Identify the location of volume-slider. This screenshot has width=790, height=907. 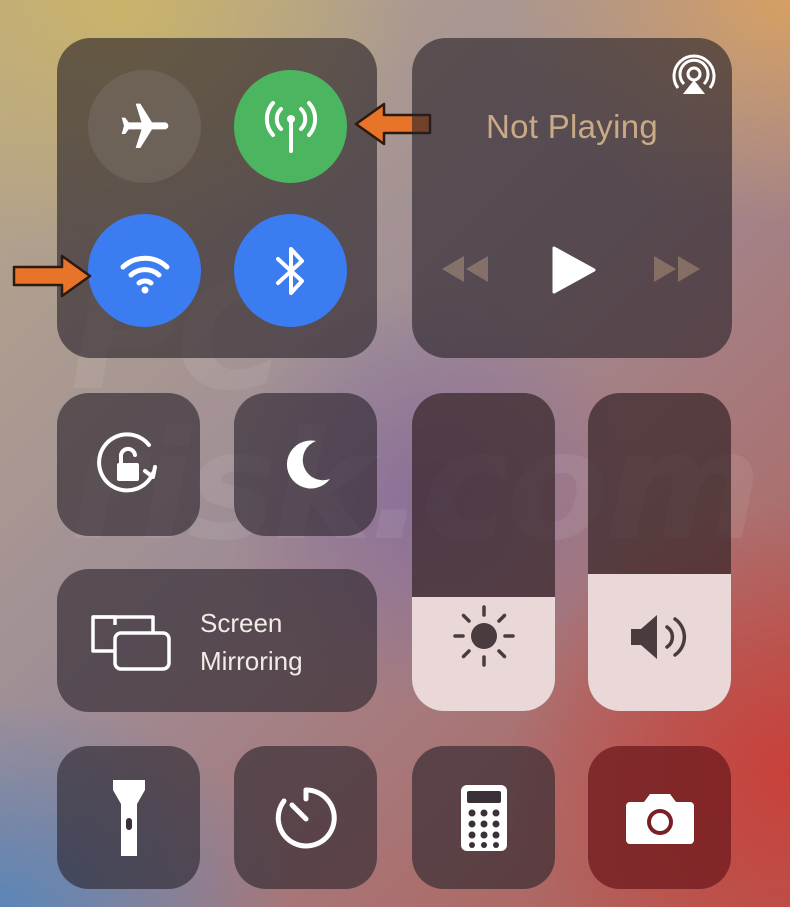
(659, 552).